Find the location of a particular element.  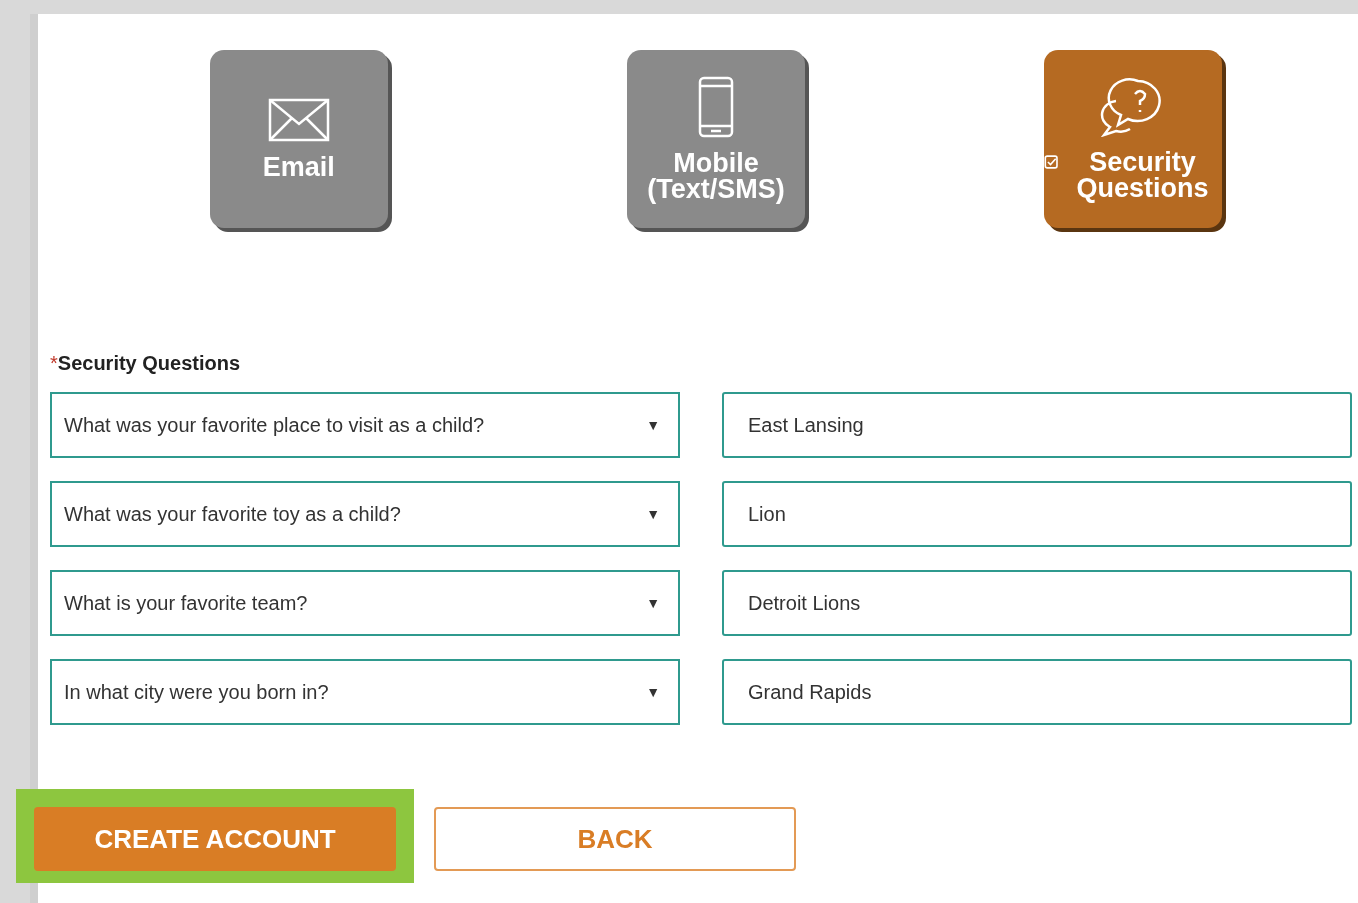

answer-field: Lion is located at coordinates (1037, 514).